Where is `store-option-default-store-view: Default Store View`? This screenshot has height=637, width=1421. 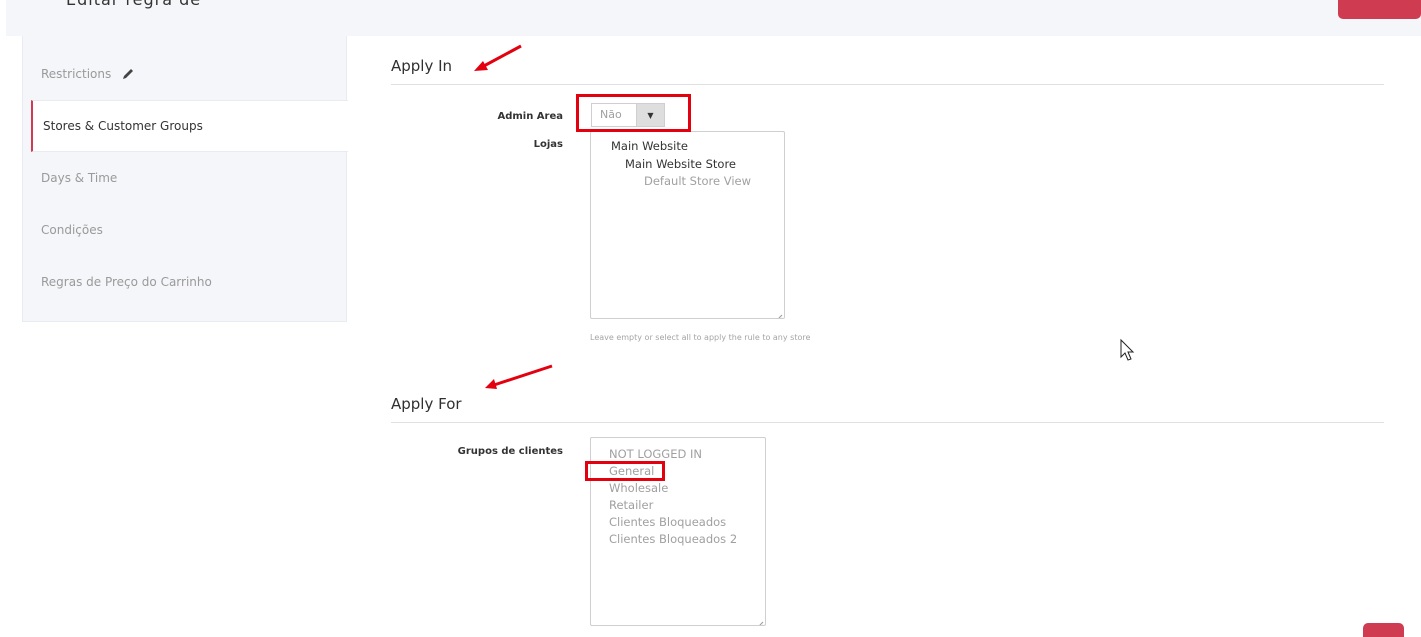
store-option-default-store-view: Default Store View is located at coordinates (697, 181).